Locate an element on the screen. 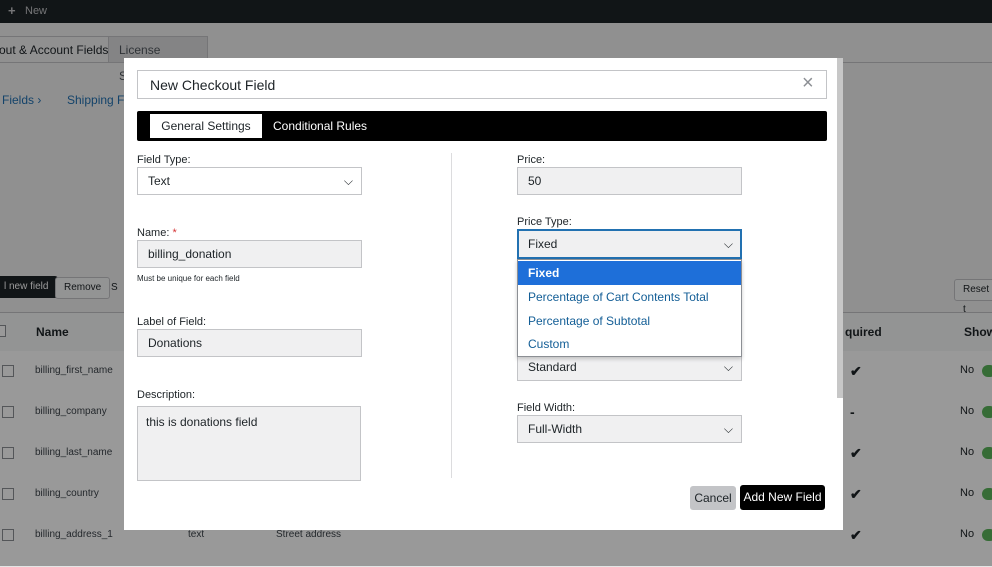 The height and width of the screenshot is (567, 992). field-width-value: Full-Width is located at coordinates (555, 429).